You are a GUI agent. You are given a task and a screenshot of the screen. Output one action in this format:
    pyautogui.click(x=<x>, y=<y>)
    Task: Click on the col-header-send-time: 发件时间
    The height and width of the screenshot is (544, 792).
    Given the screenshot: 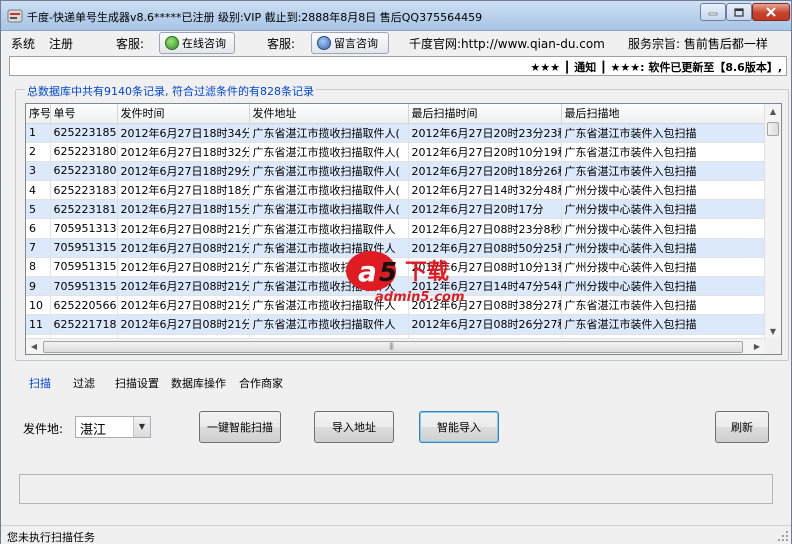 What is the action you would take?
    pyautogui.click(x=183, y=114)
    